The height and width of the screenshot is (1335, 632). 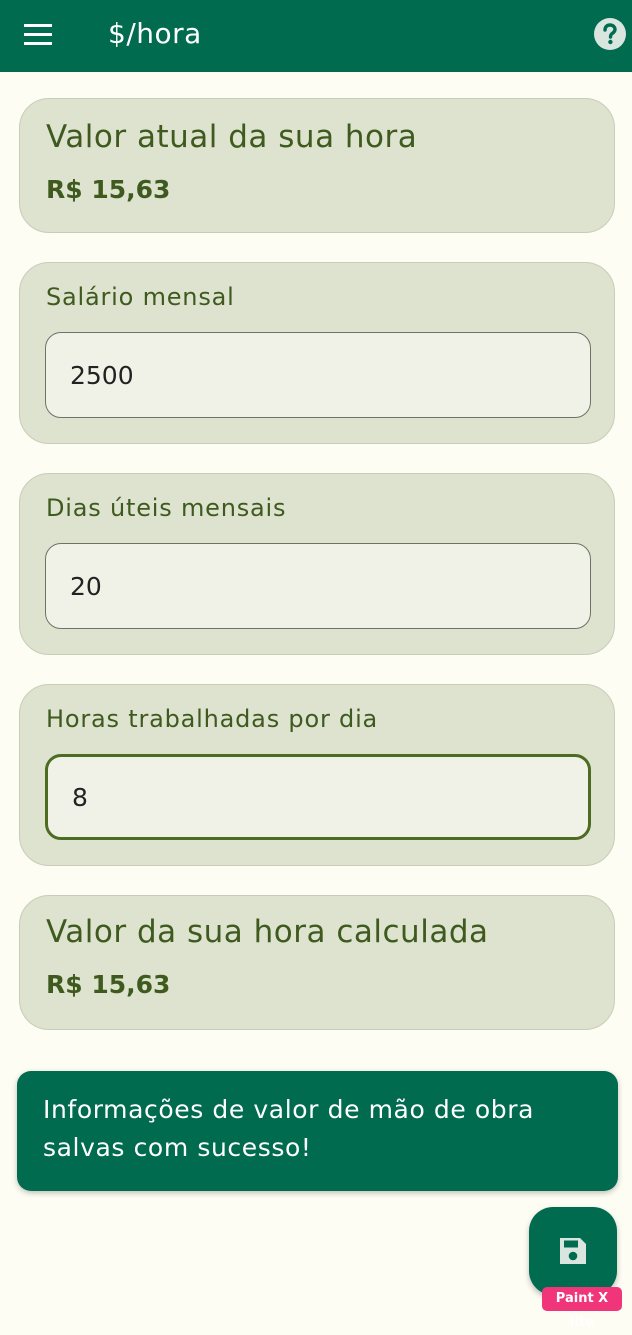 What do you see at coordinates (582, 1308) in the screenshot?
I see `watermark-badge: Paint X lite` at bounding box center [582, 1308].